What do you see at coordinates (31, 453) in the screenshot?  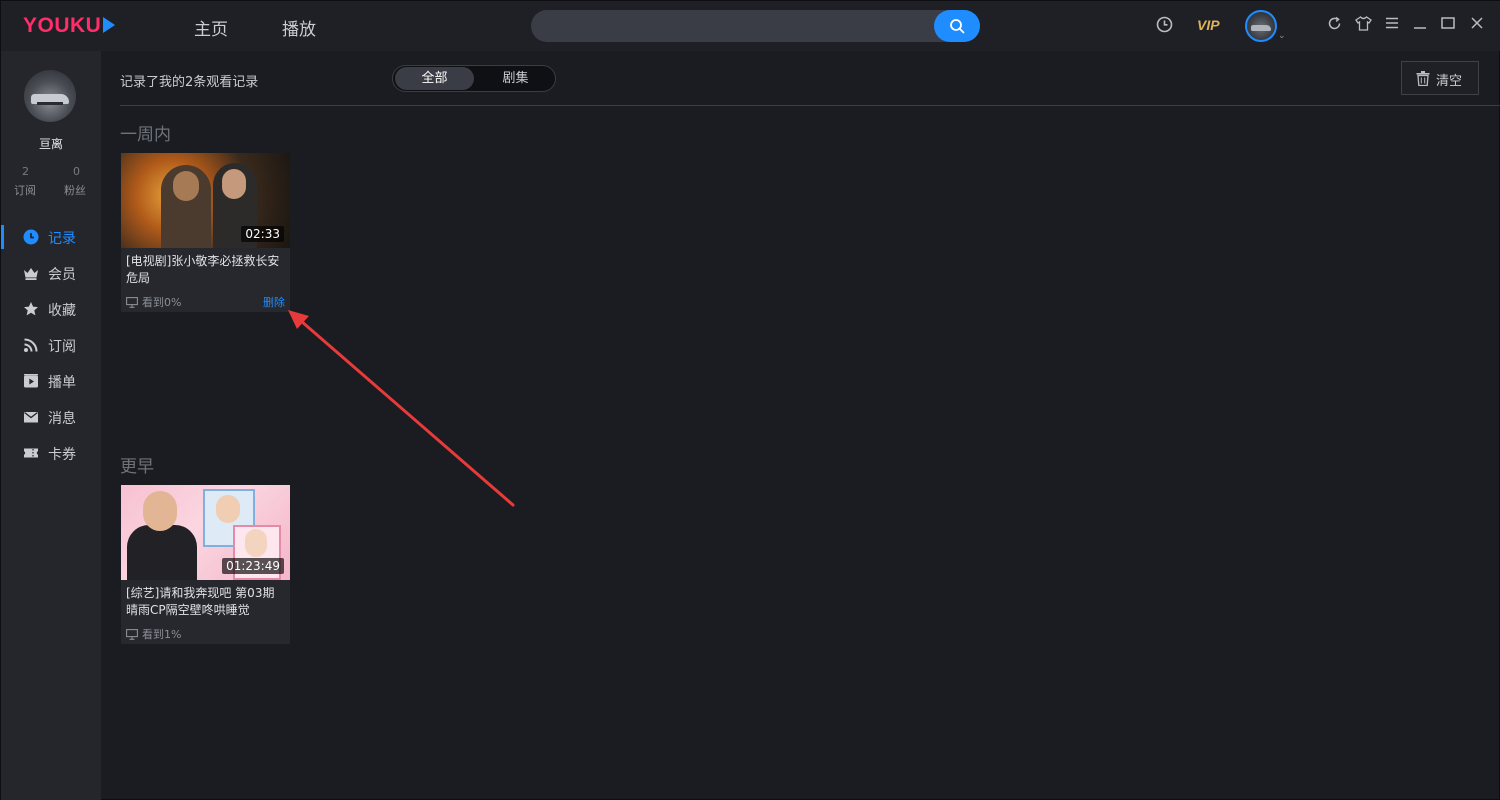 I see `ticket-icon` at bounding box center [31, 453].